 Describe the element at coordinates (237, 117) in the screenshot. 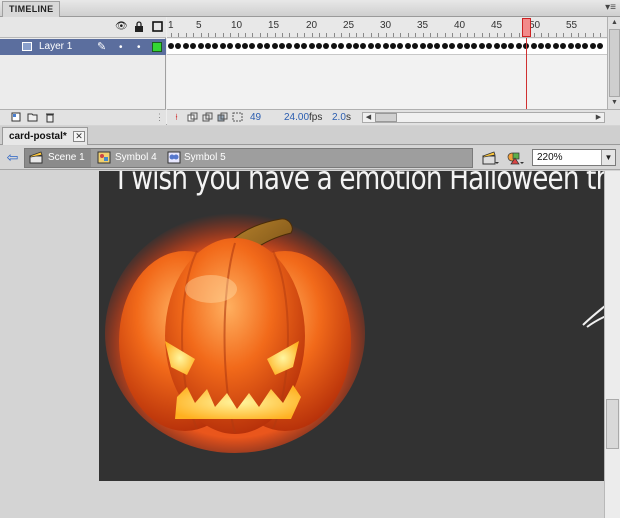

I see `modify-markers-icon` at that location.